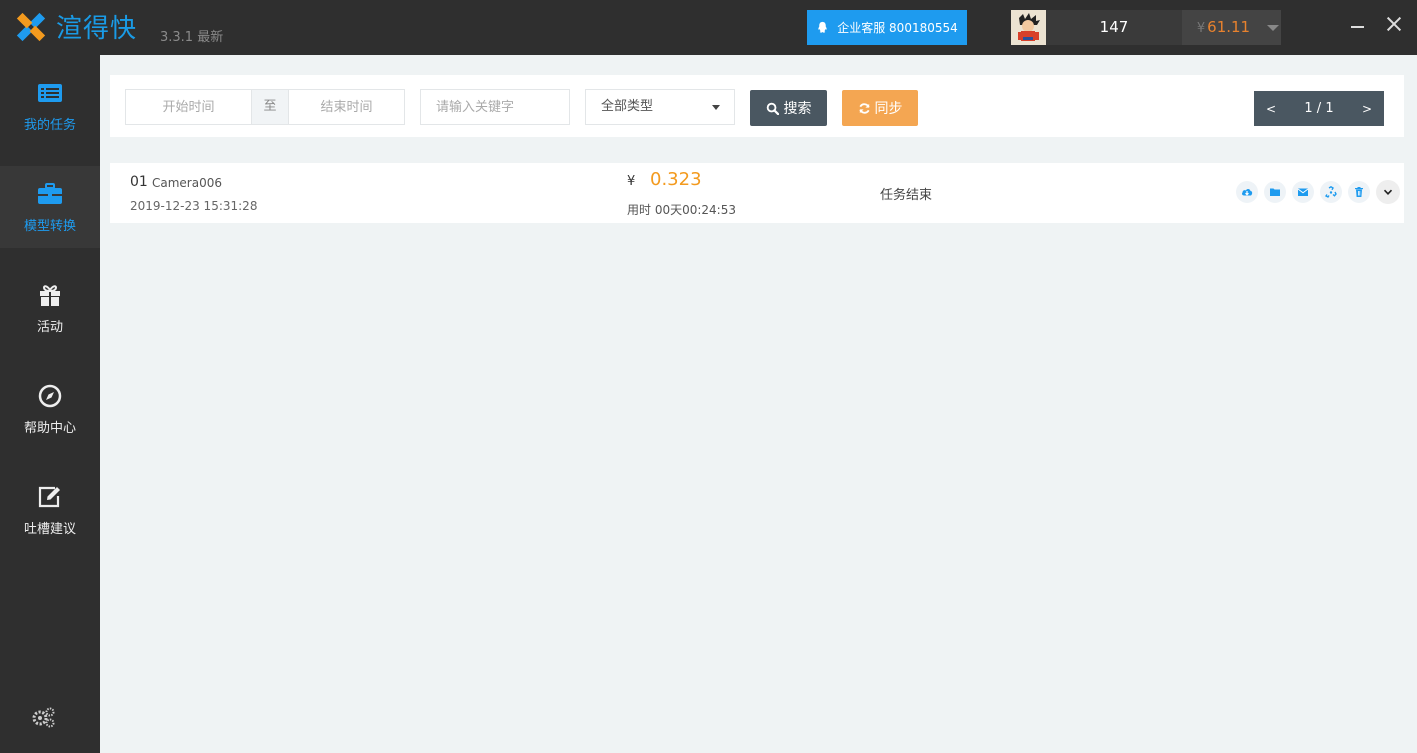 This screenshot has width=1417, height=753. What do you see at coordinates (1358, 24) in the screenshot?
I see `minimize-button` at bounding box center [1358, 24].